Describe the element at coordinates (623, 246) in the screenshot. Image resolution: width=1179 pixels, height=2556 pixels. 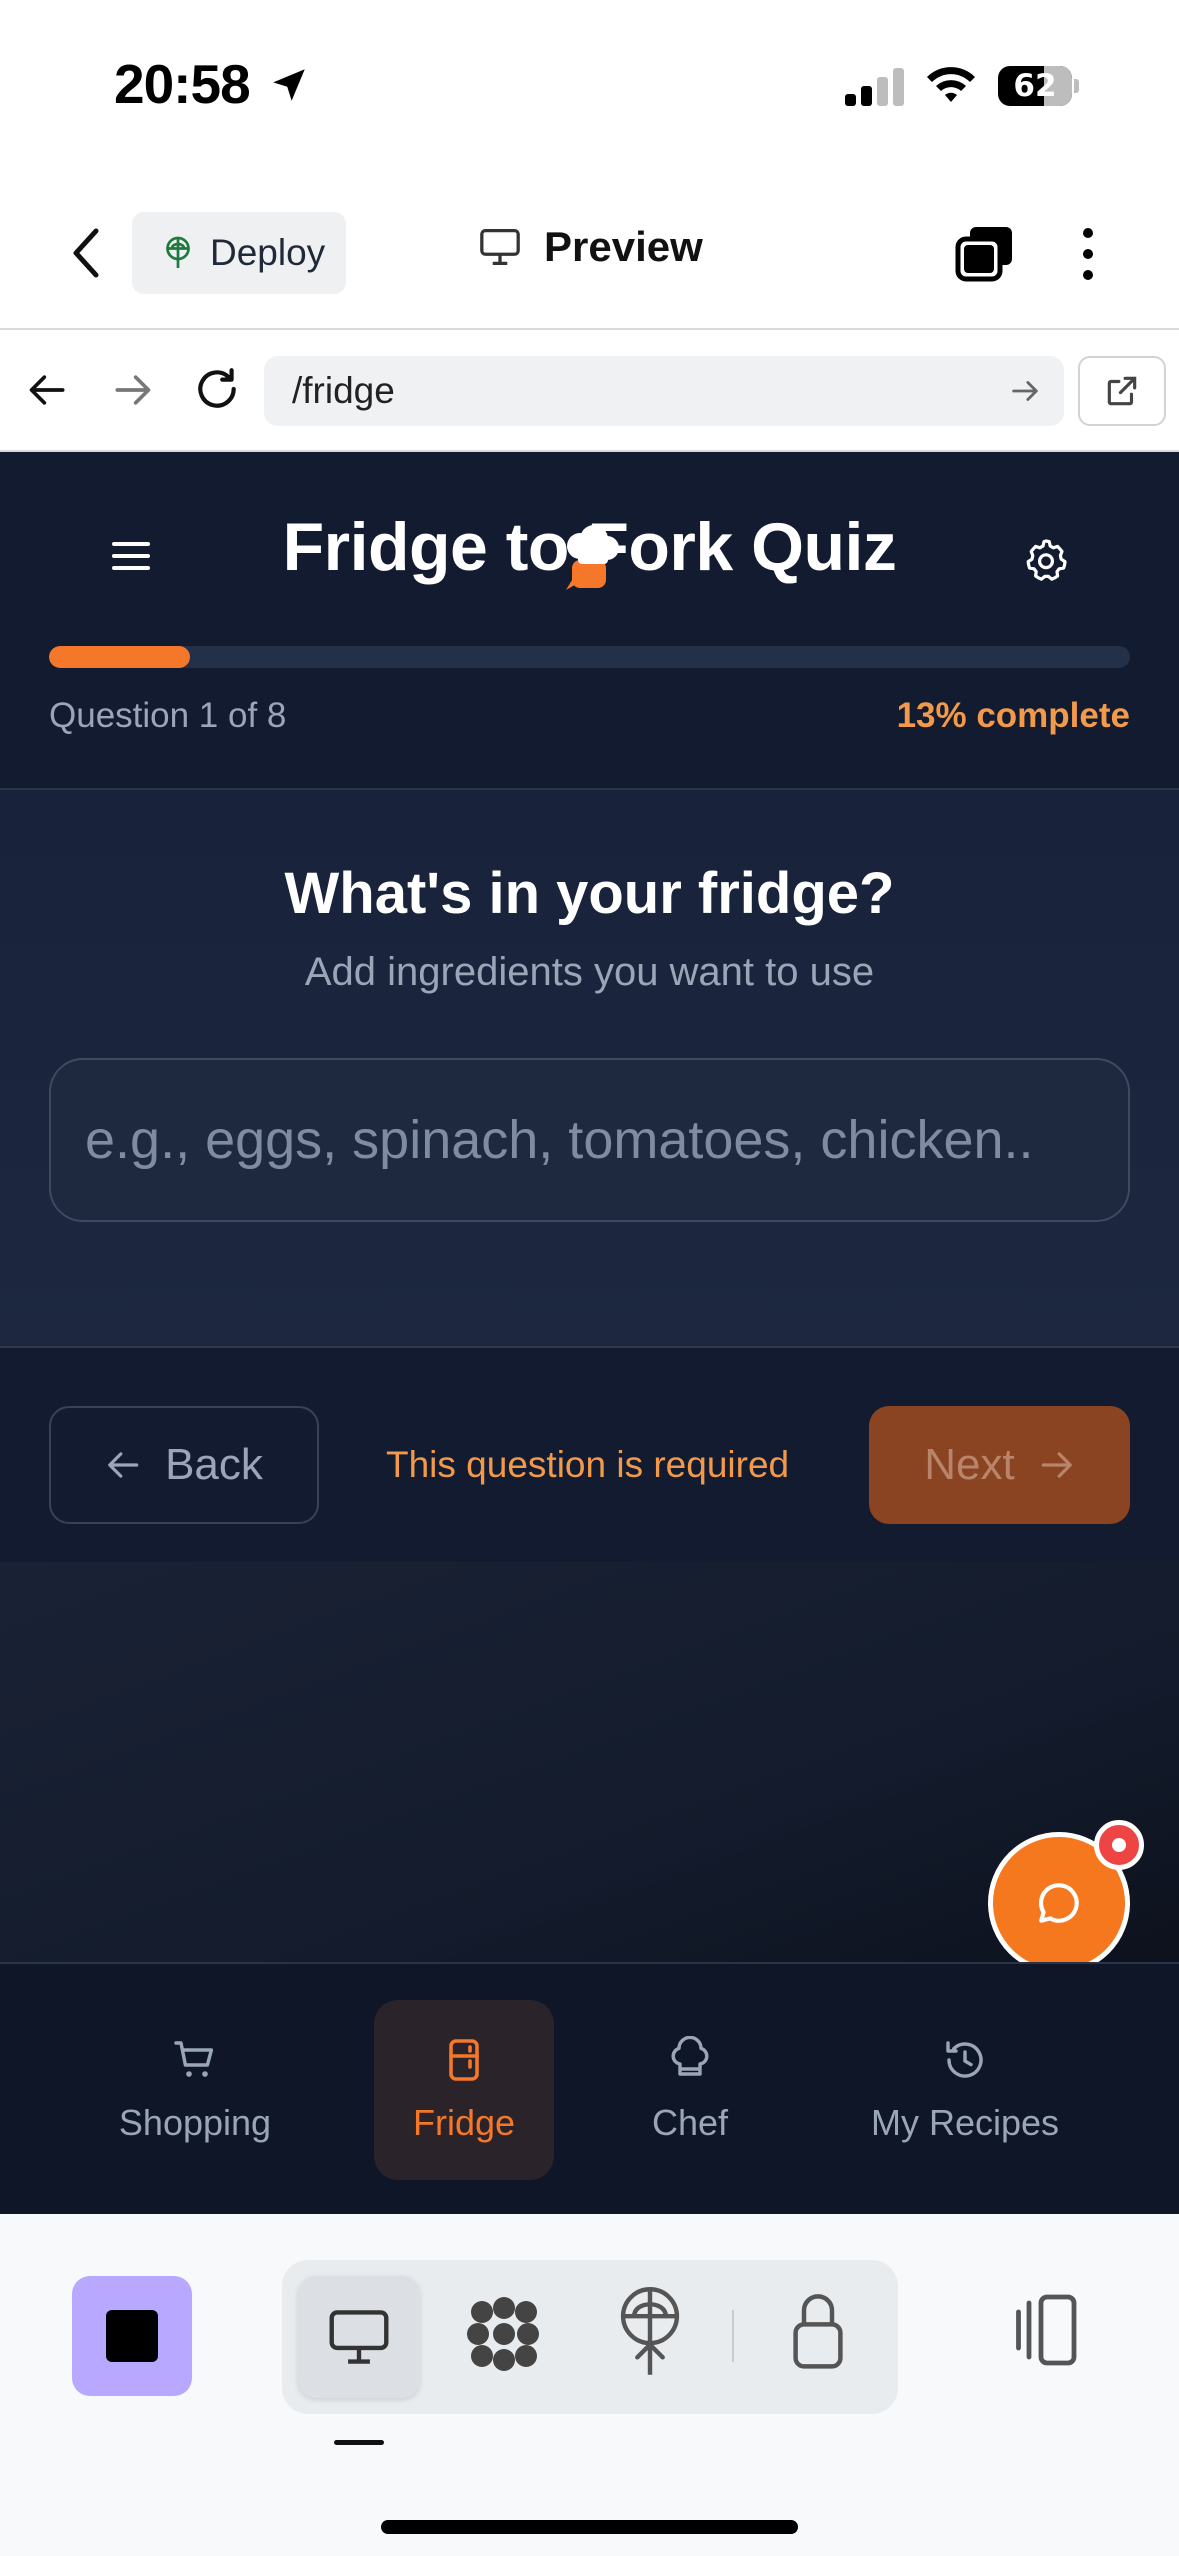
I see `preview-label: Preview` at that location.